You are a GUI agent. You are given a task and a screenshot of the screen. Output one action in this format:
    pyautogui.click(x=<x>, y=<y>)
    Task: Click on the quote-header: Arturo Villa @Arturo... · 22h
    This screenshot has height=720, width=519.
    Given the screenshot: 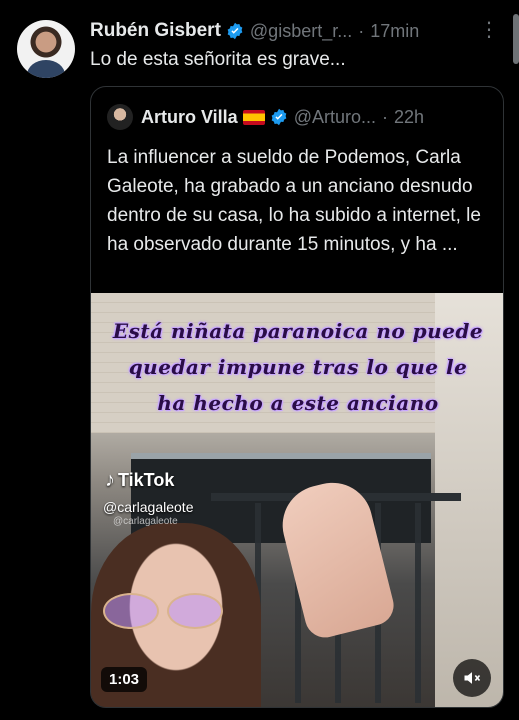 What is the action you would take?
    pyautogui.click(x=297, y=117)
    